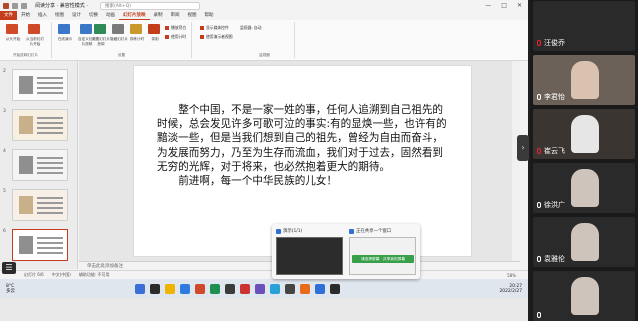  What do you see at coordinates (523, 148) in the screenshot?
I see `collapse-panel-button: ›` at bounding box center [523, 148].